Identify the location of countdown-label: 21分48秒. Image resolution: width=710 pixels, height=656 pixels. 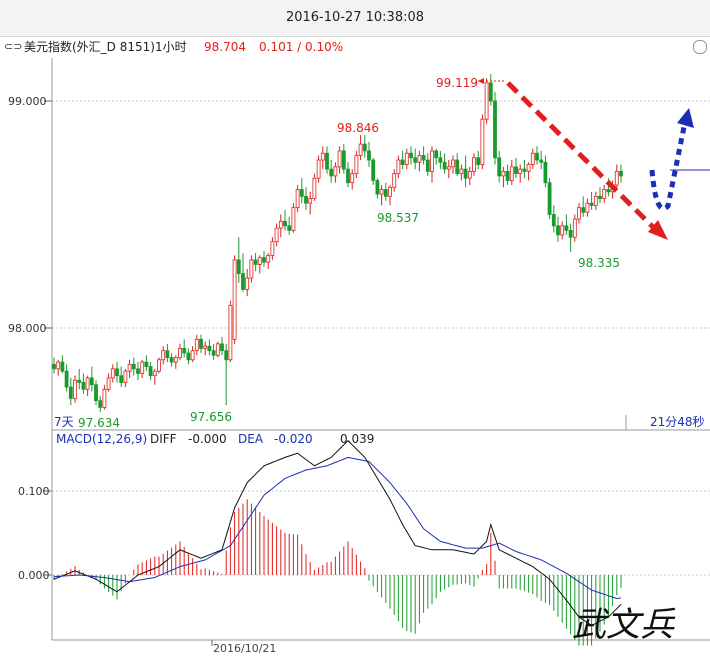
(677, 422).